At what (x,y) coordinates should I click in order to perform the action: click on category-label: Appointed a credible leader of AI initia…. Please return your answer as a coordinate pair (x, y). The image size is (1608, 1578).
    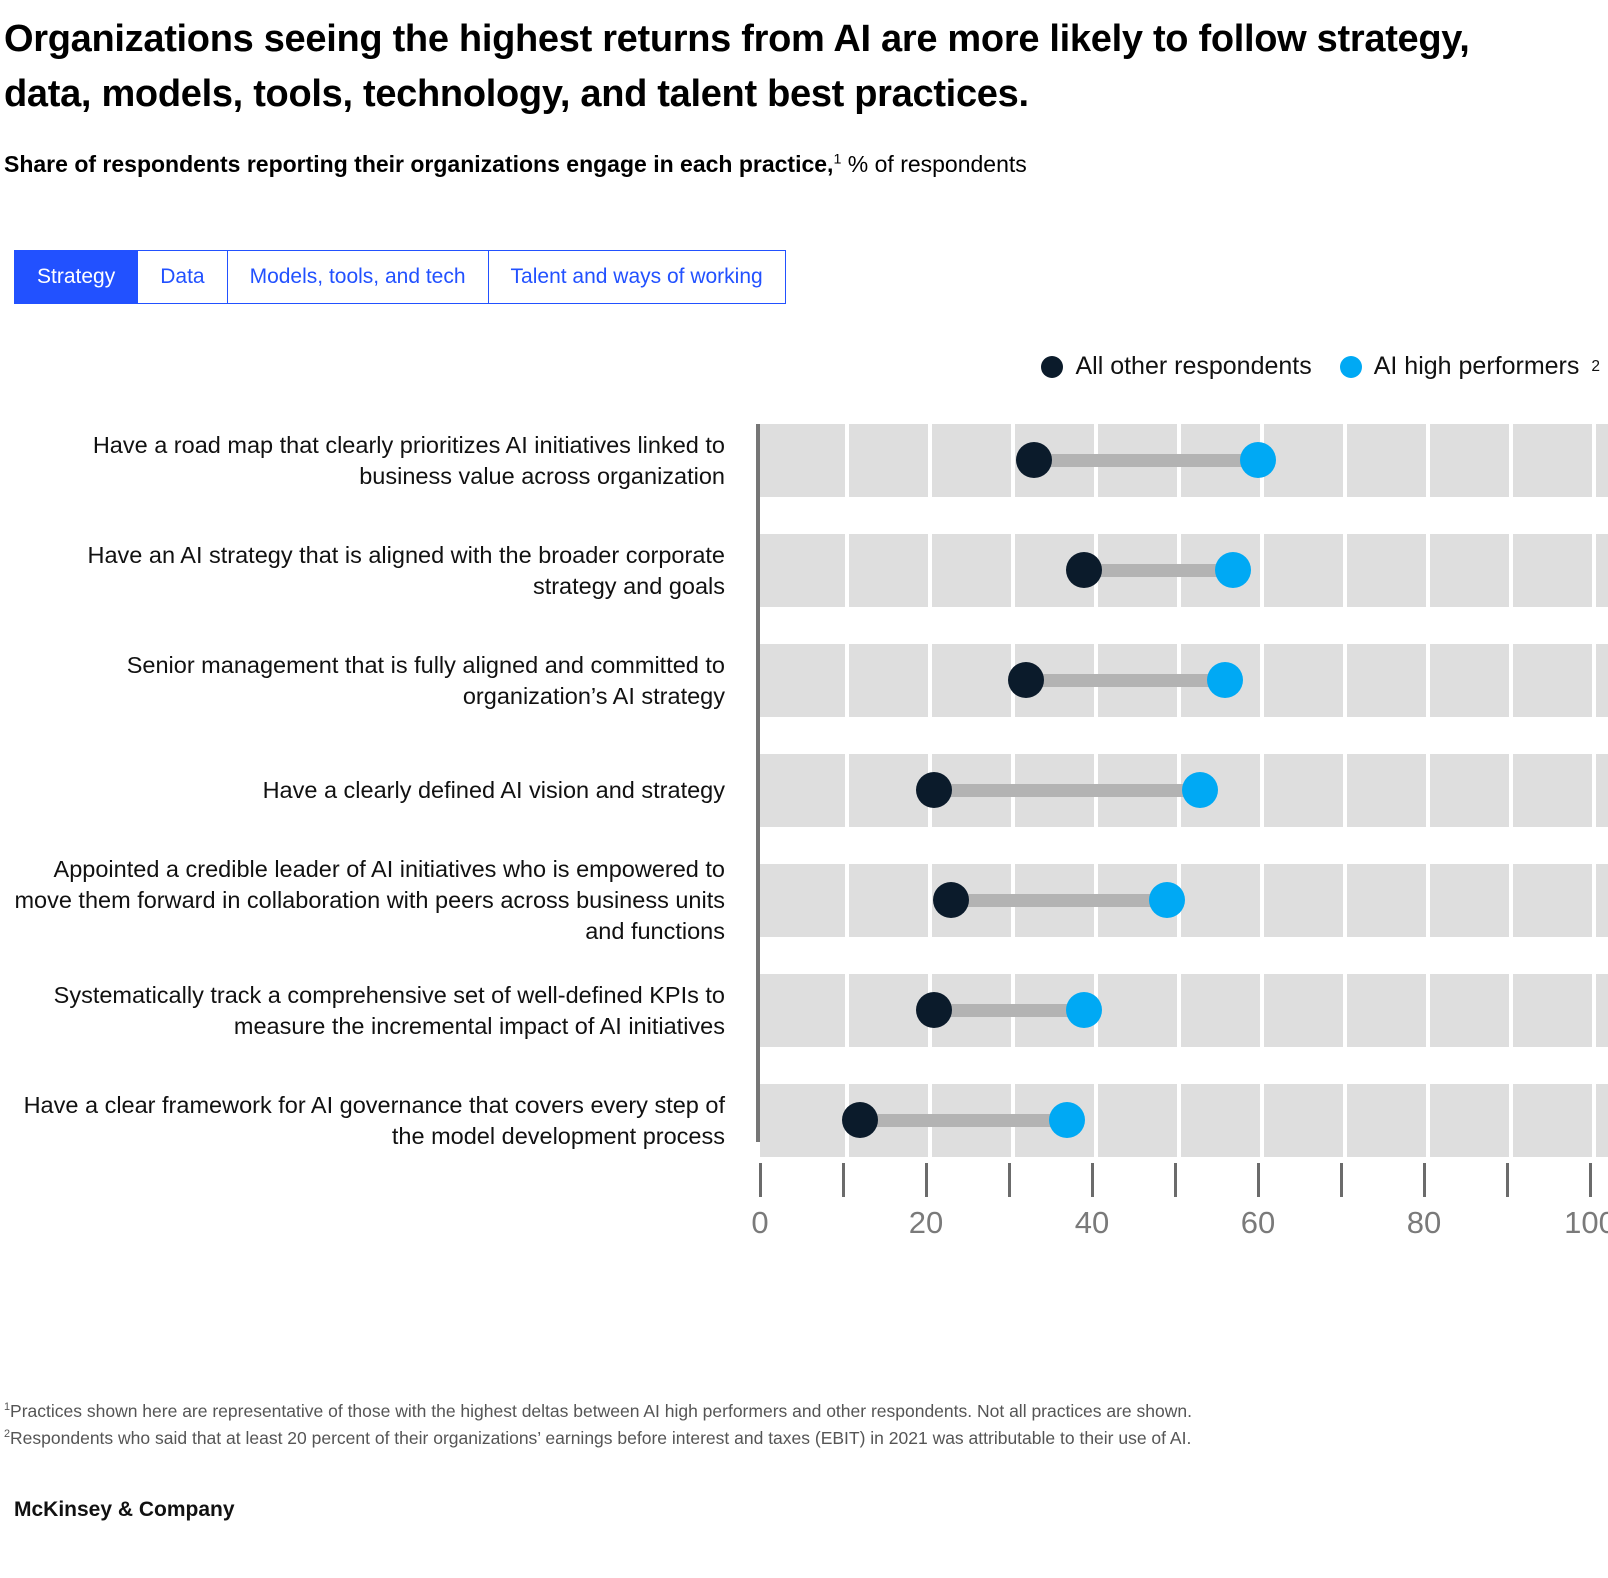
    Looking at the image, I should click on (369, 900).